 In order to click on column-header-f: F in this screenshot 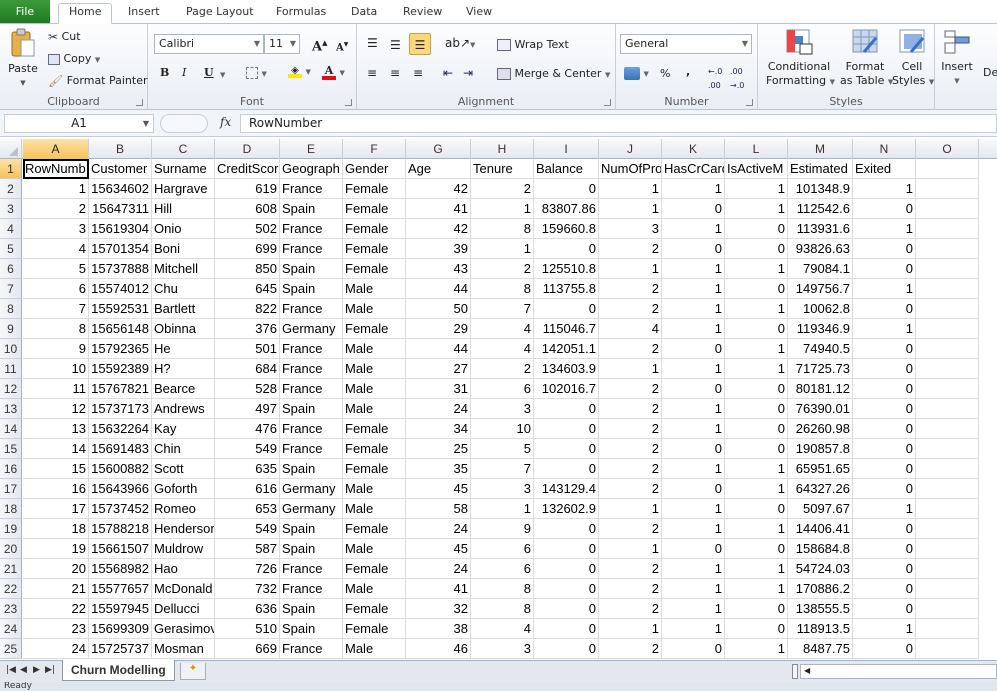, I will do `click(374, 149)`.